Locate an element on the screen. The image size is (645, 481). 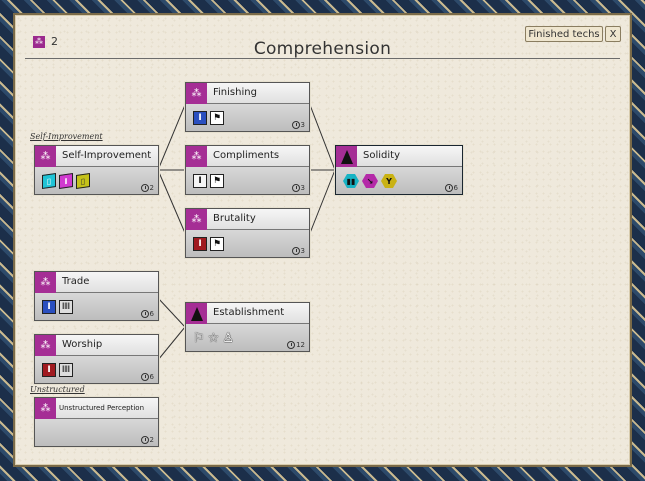
node-label: Unstructured Perception is located at coordinates (102, 408).